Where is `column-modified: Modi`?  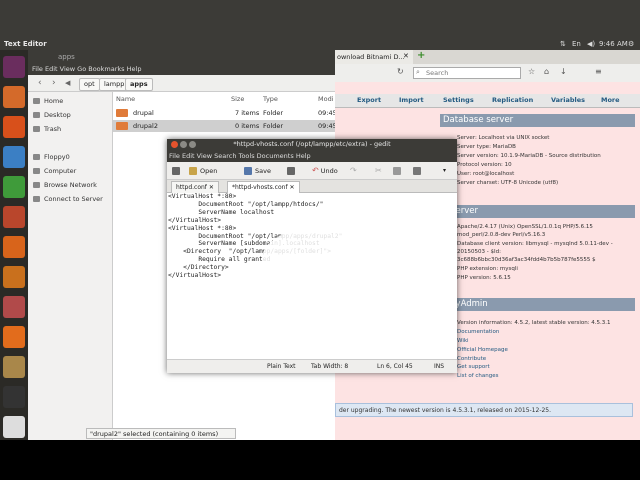 column-modified: Modi is located at coordinates (326, 99).